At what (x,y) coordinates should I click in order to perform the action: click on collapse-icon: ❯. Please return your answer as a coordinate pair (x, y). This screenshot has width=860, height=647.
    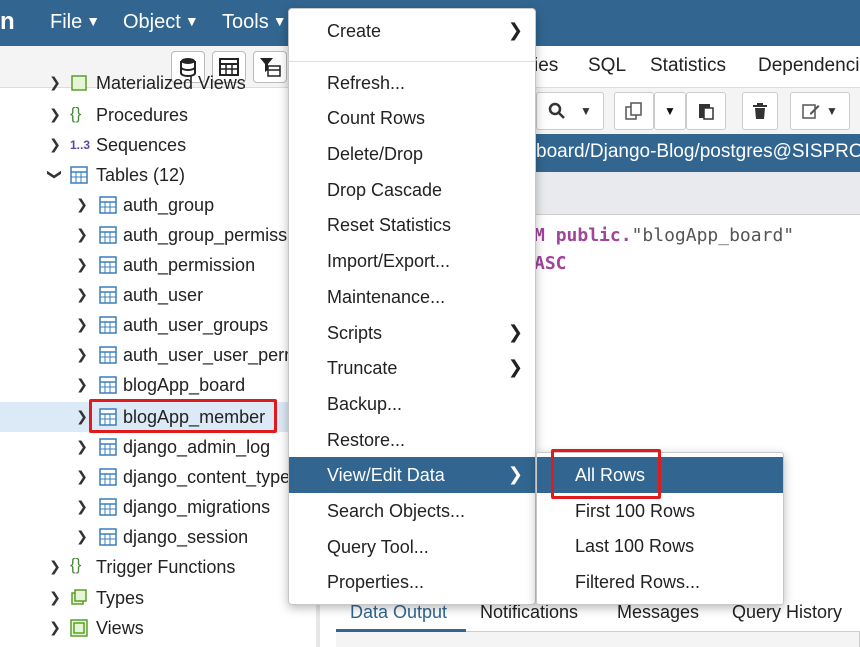
    Looking at the image, I should click on (55, 175).